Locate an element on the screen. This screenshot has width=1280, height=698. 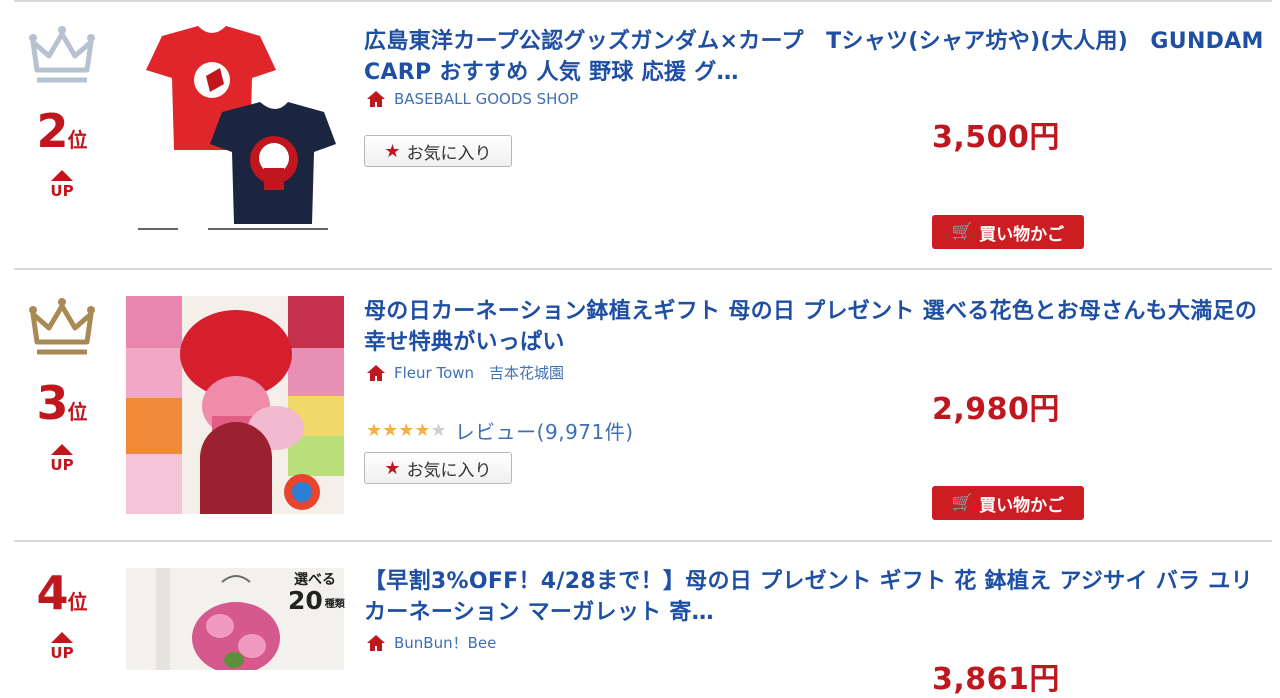
rank-block: 4位 UP is located at coordinates (62, 613).